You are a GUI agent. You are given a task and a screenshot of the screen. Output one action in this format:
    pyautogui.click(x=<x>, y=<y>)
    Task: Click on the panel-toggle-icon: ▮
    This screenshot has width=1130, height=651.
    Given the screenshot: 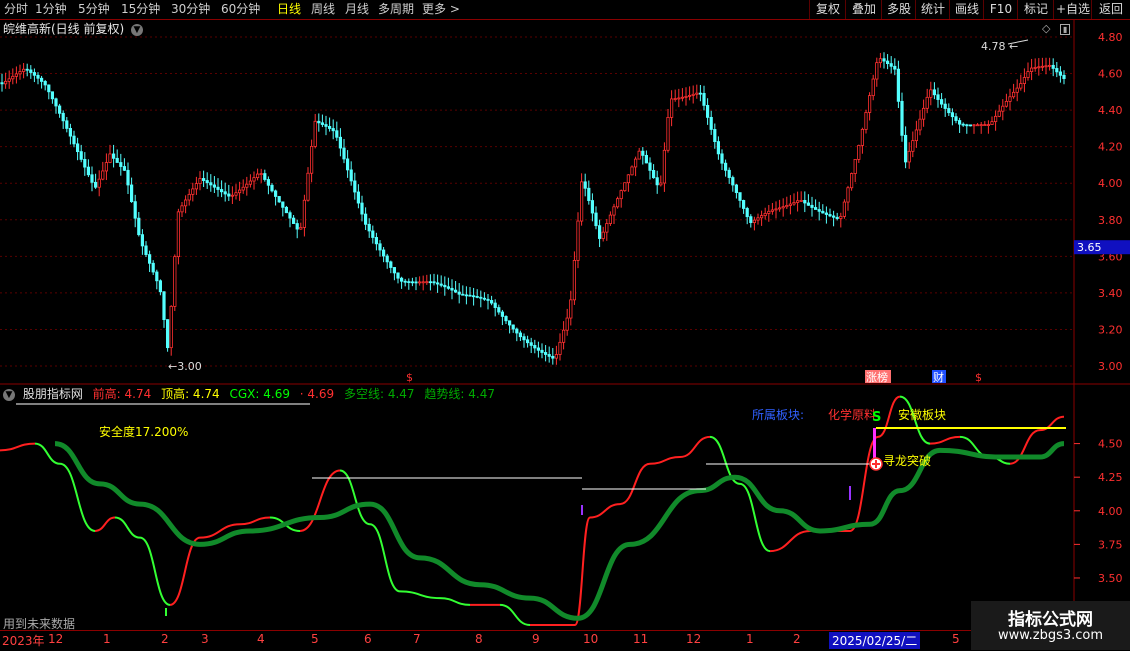 What is the action you would take?
    pyautogui.click(x=1065, y=29)
    